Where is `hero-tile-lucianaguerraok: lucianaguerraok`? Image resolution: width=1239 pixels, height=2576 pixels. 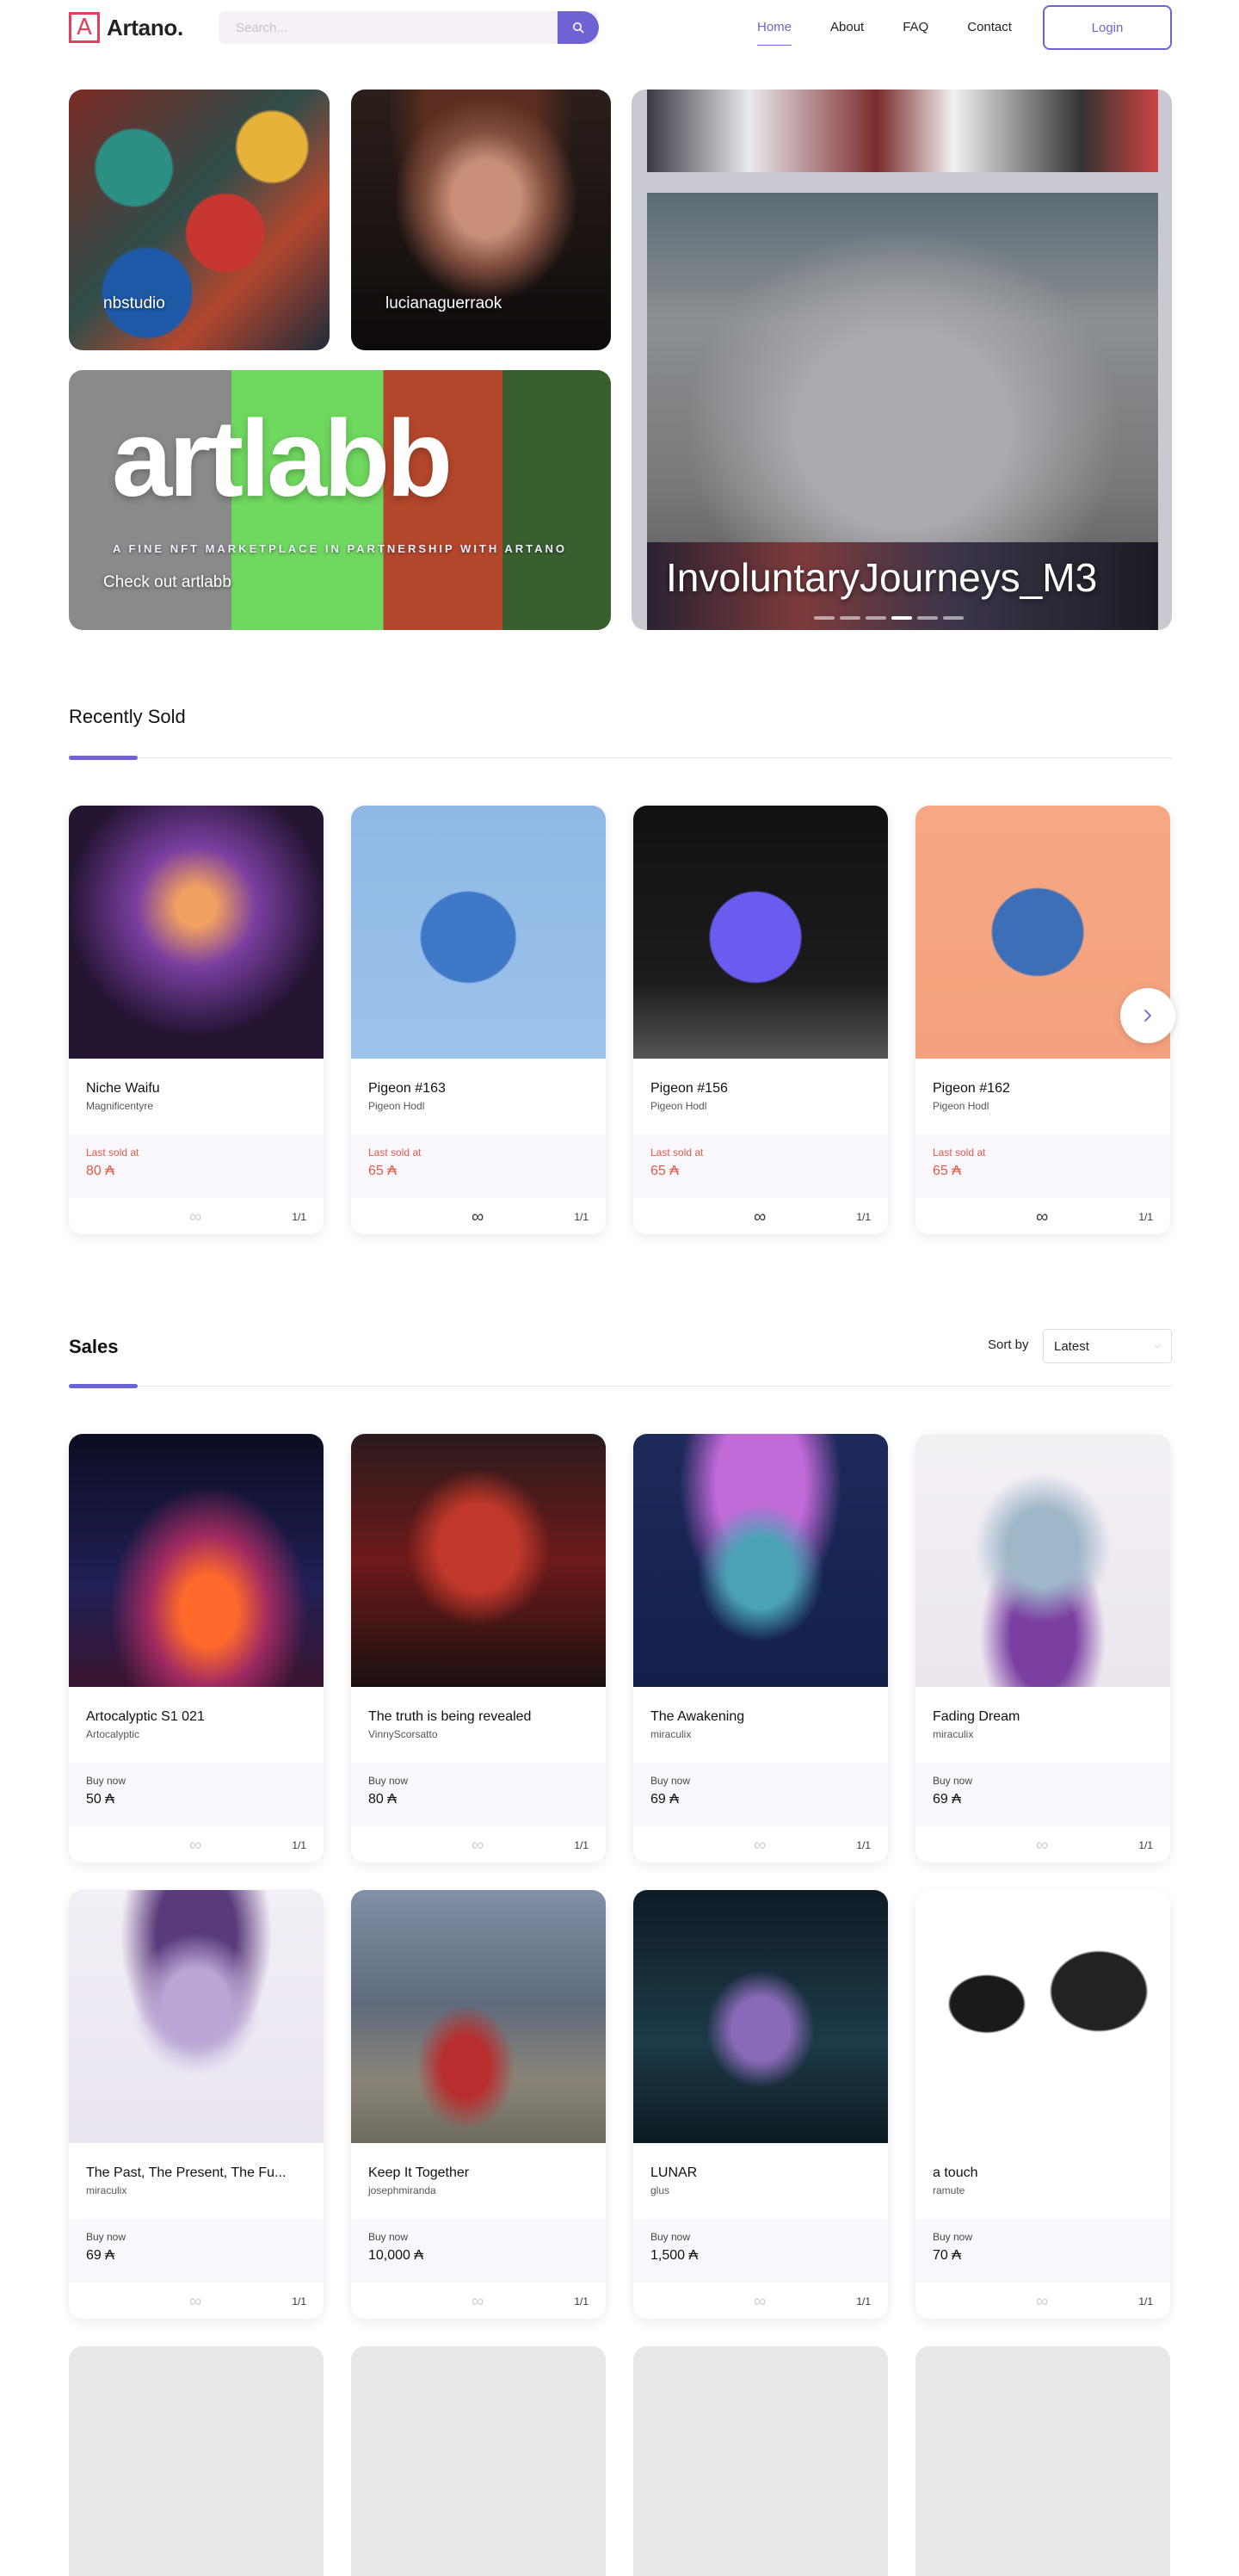 hero-tile-lucianaguerraok: lucianaguerraok is located at coordinates (481, 220).